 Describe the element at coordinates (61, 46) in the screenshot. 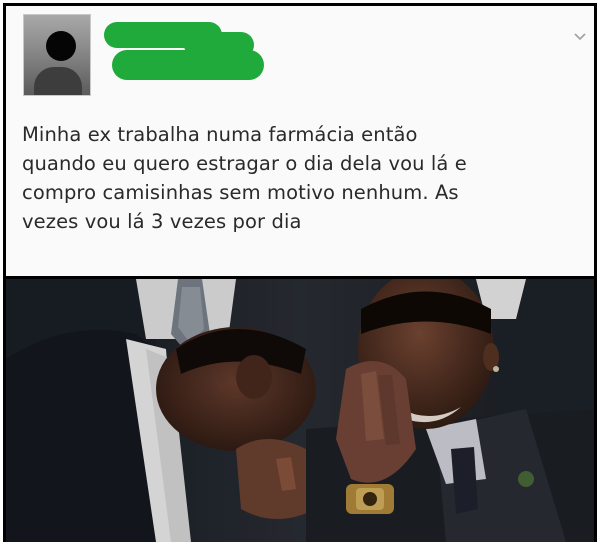

I see `avatar-redaction-mark` at that location.